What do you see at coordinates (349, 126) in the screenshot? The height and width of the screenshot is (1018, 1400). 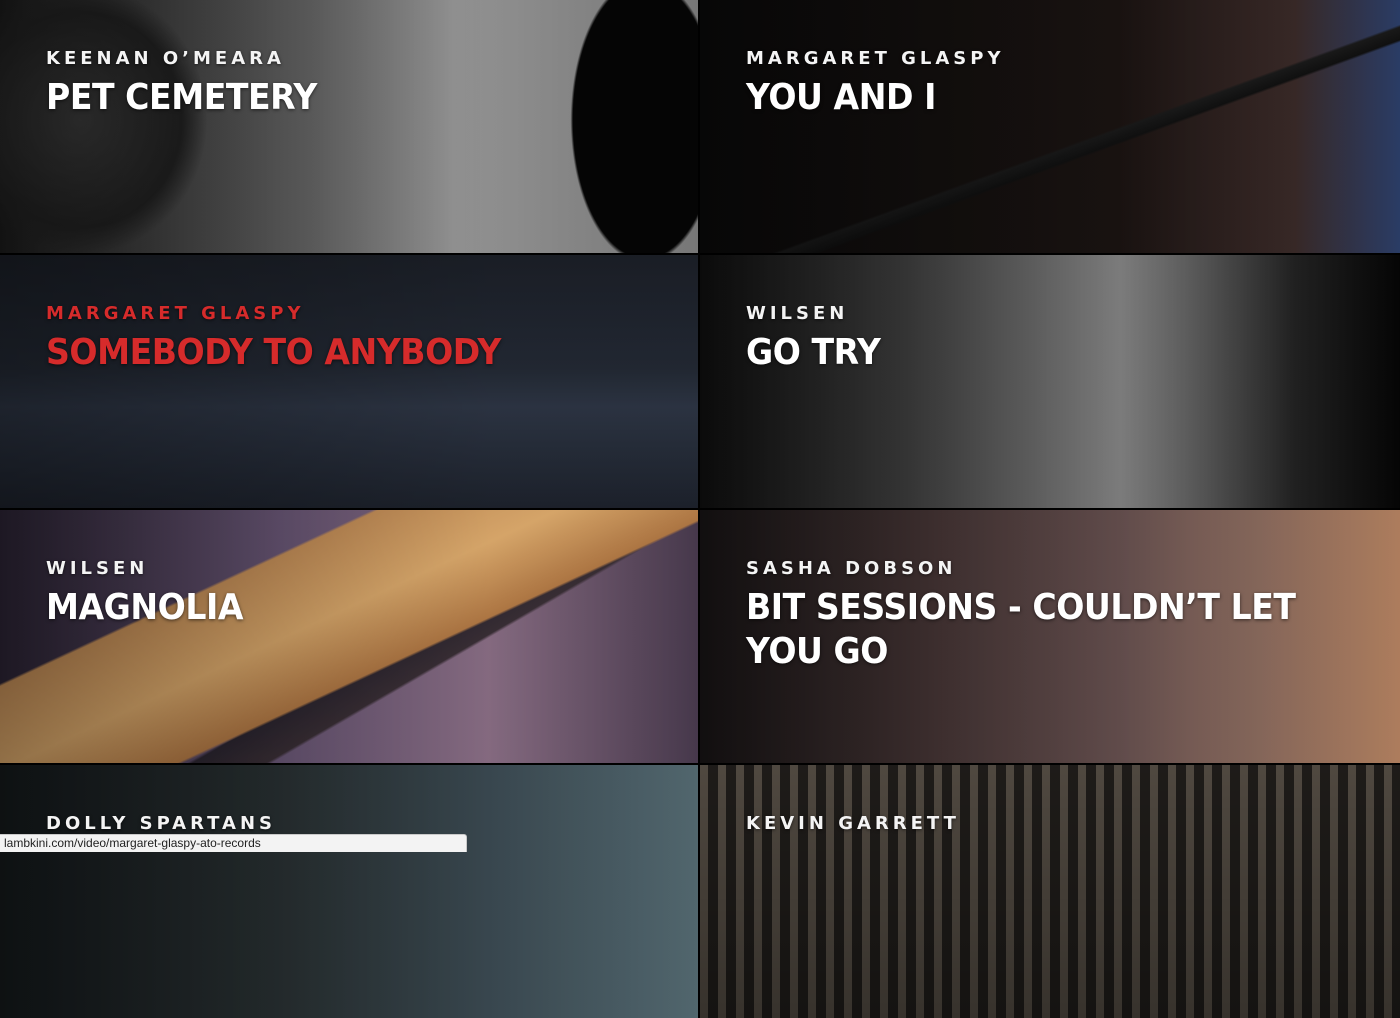 I see `video-tile: KEENAN O’MEARA PET CEMETERY` at bounding box center [349, 126].